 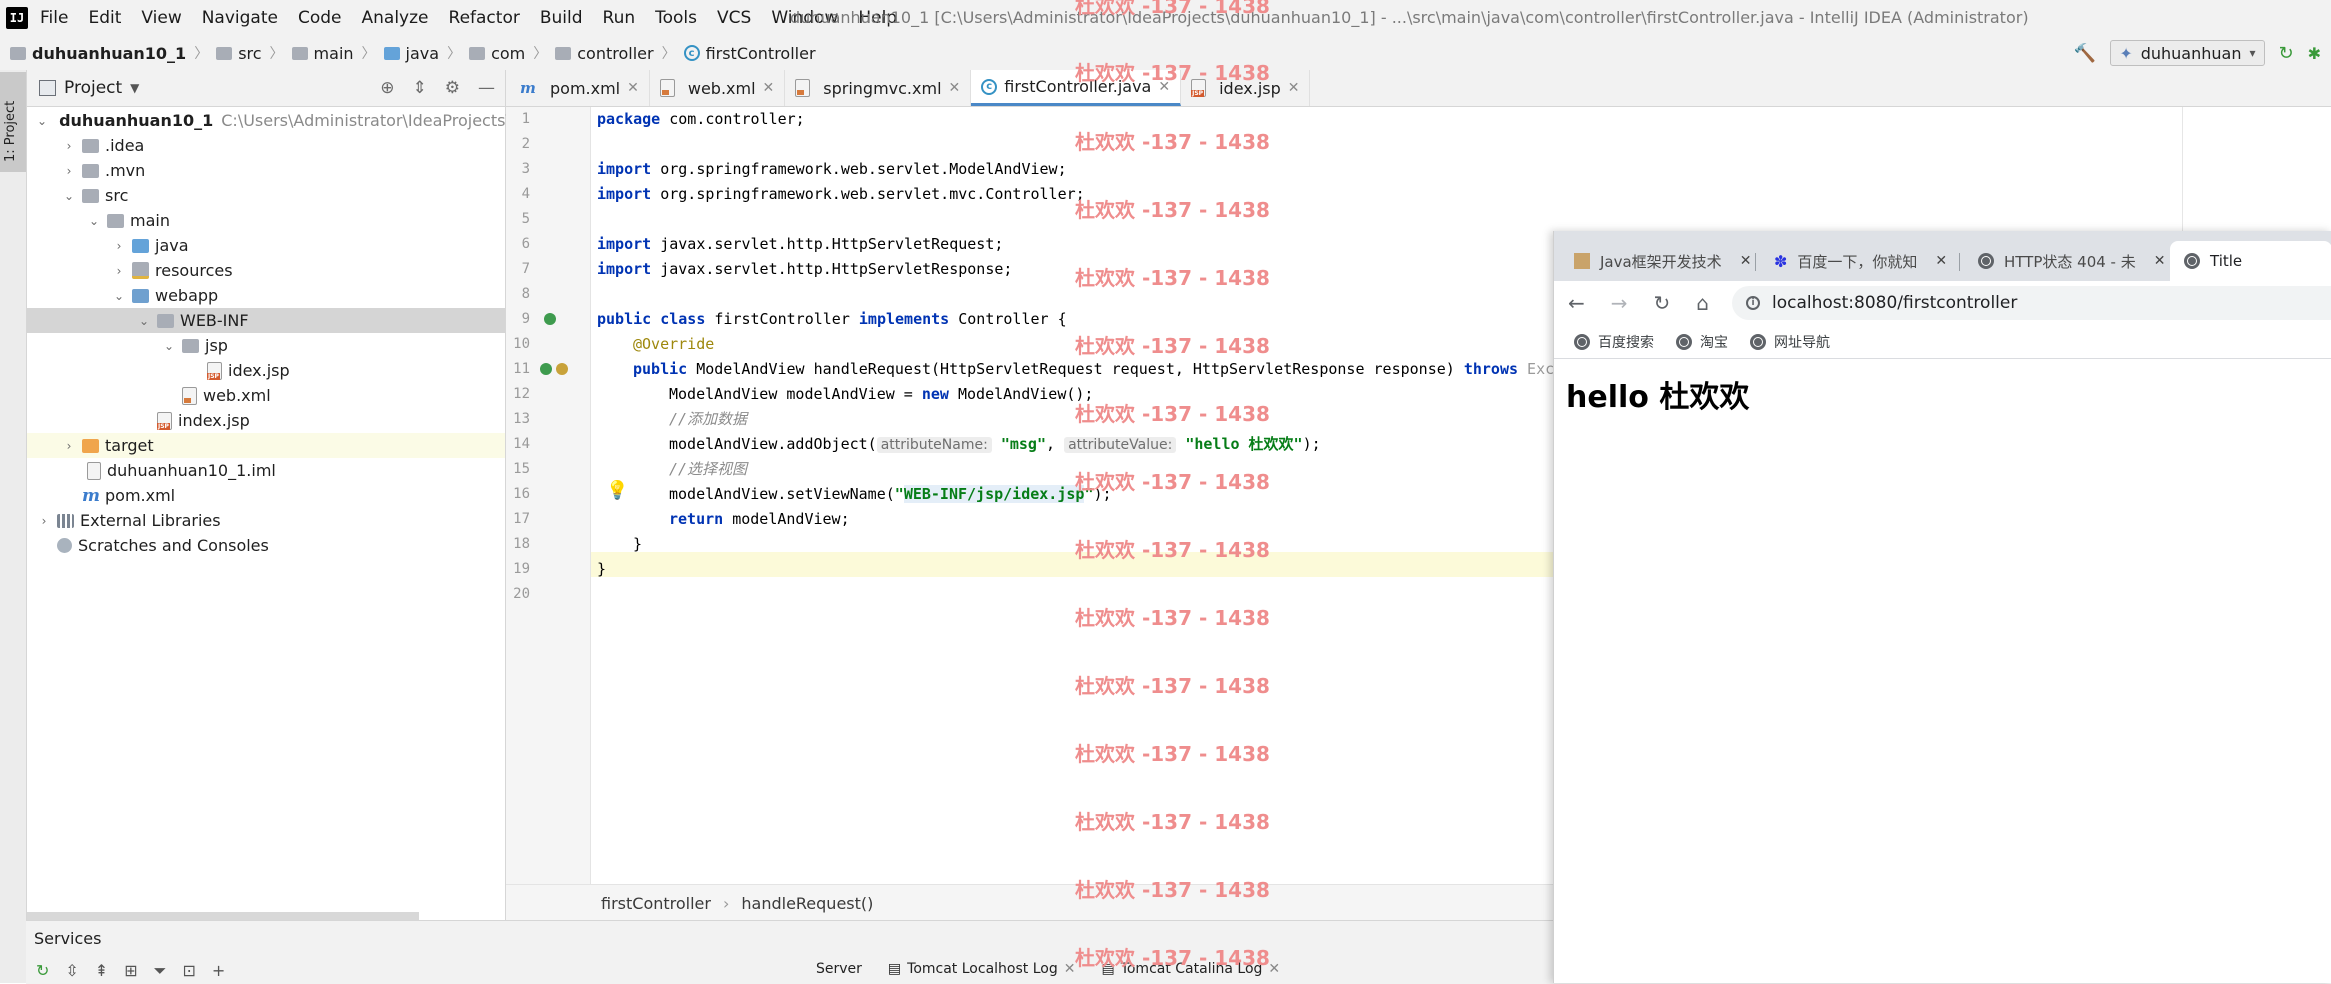 I want to click on rerun-icon: ↻, so click(x=2286, y=53).